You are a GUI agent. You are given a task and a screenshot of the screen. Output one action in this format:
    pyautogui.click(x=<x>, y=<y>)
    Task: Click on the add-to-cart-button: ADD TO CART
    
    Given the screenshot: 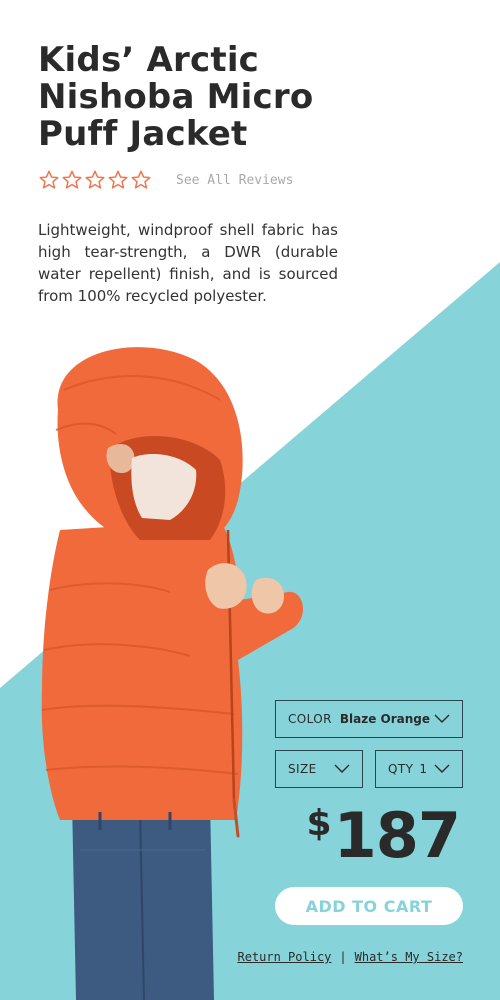 What is the action you would take?
    pyautogui.click(x=369, y=906)
    